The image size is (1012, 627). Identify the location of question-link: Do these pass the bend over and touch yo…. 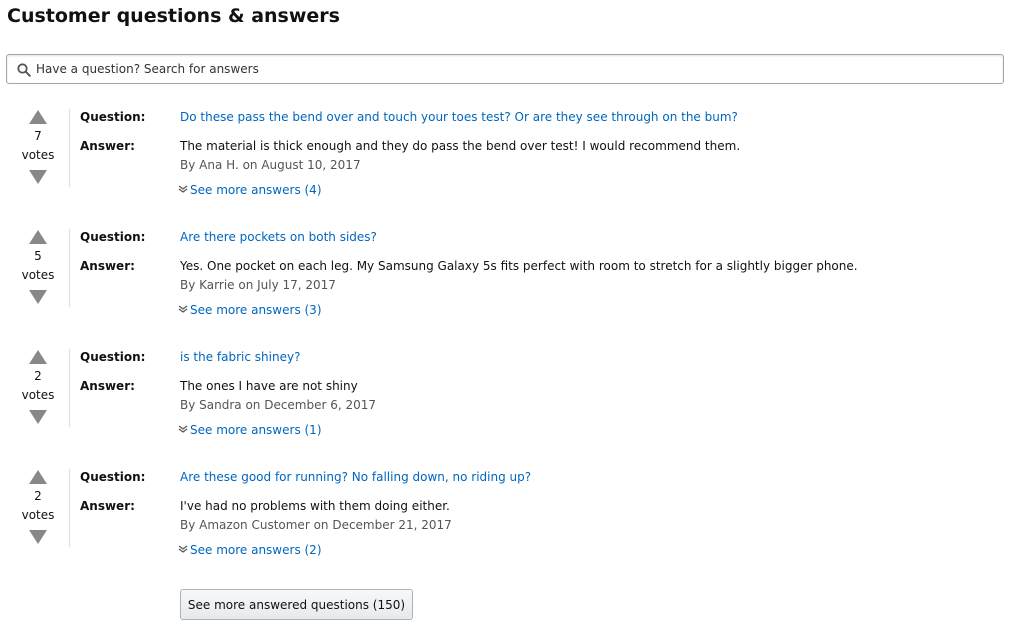
(459, 117).